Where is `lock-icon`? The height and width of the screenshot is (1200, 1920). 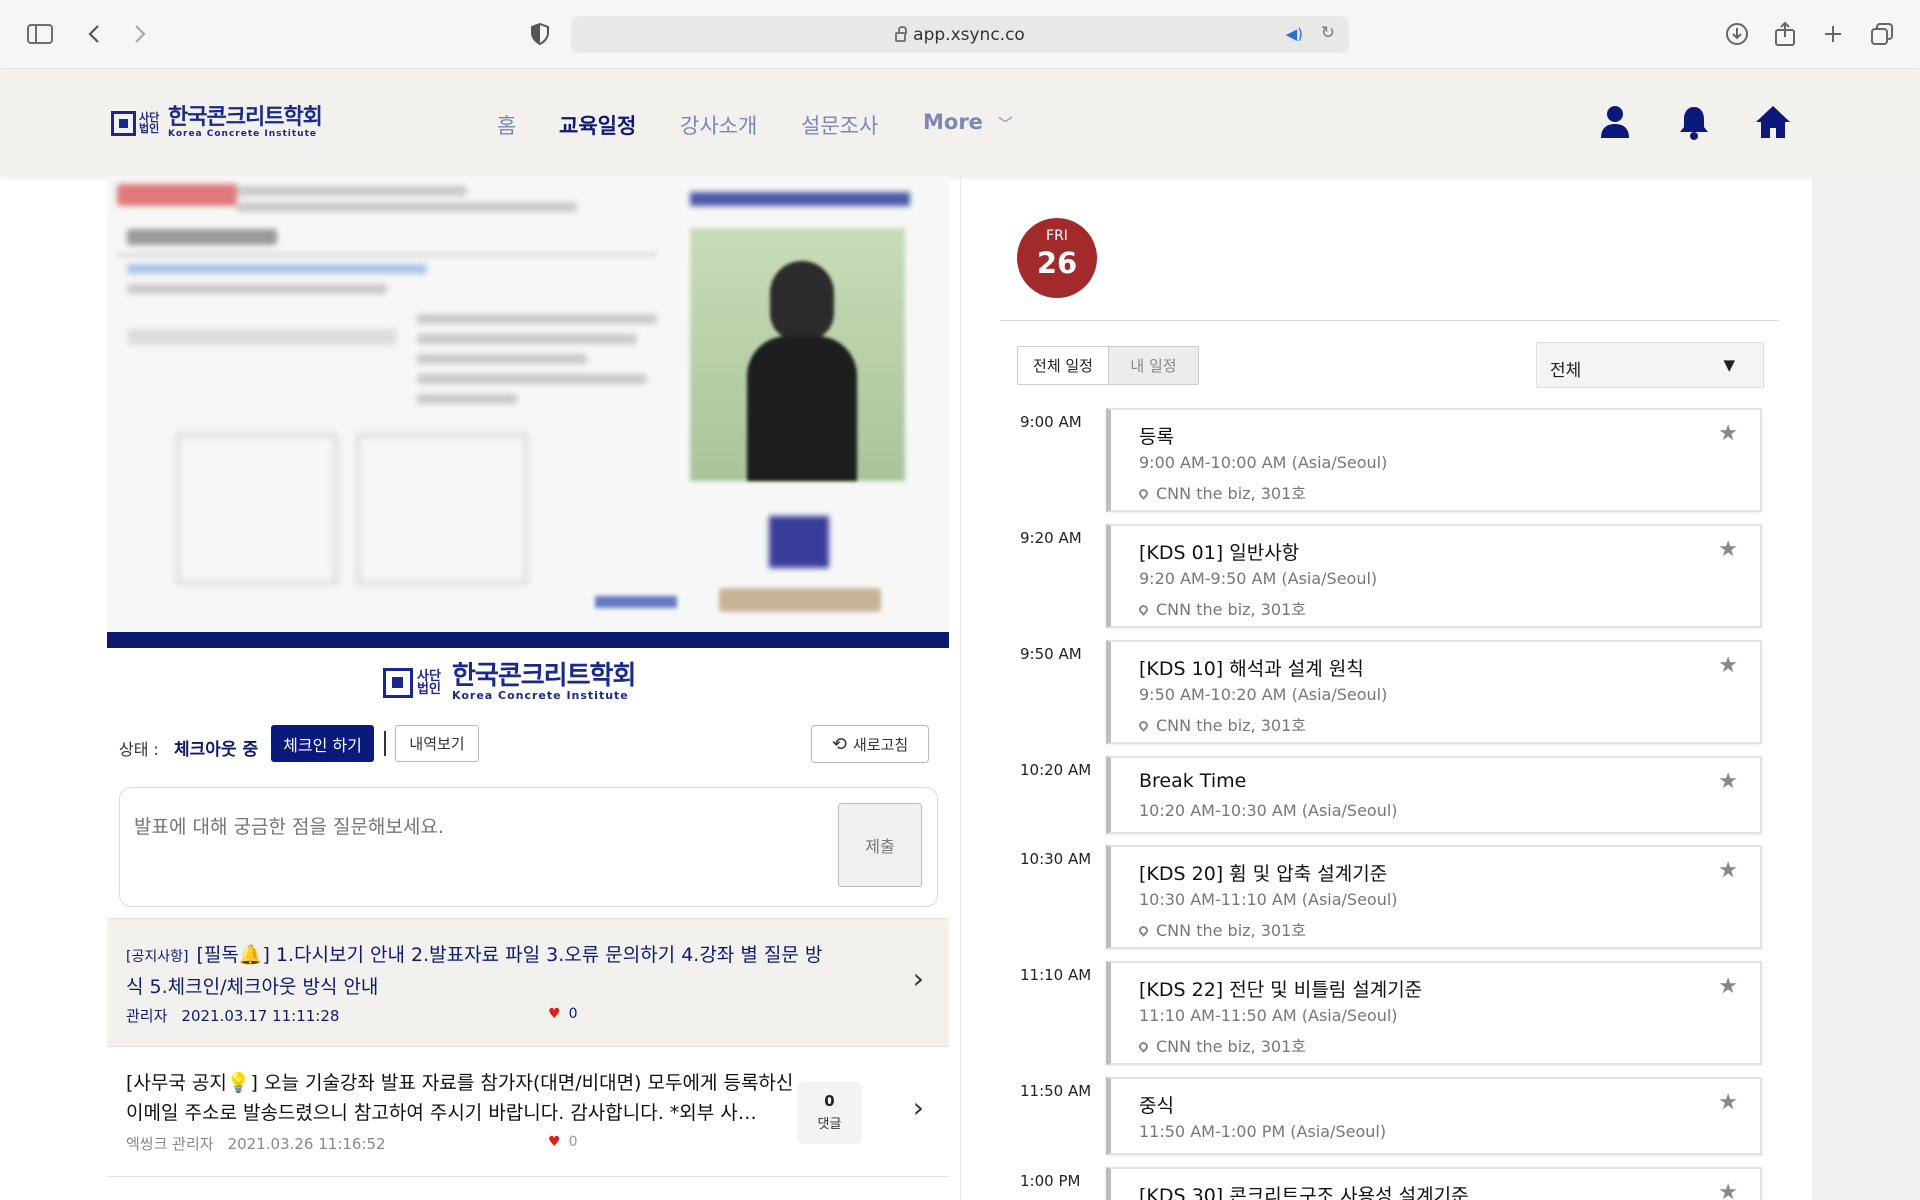
lock-icon is located at coordinates (901, 33).